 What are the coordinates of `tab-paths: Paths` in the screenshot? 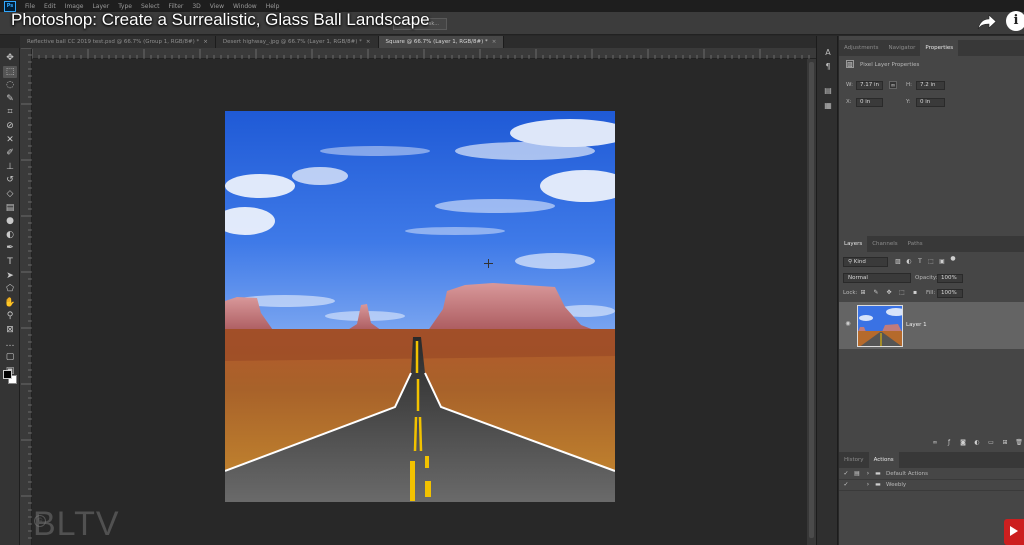 It's located at (915, 244).